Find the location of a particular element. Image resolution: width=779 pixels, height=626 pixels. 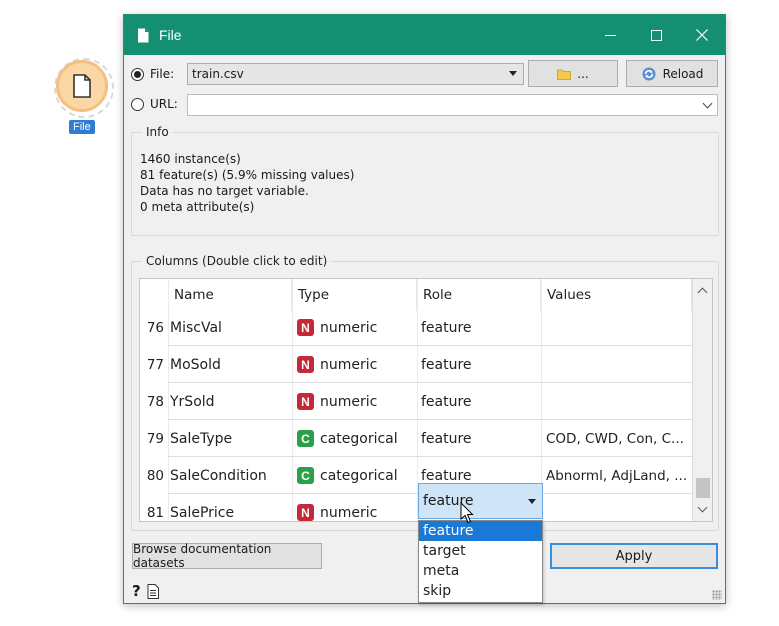

url-source-option: URL: is located at coordinates (154, 104).